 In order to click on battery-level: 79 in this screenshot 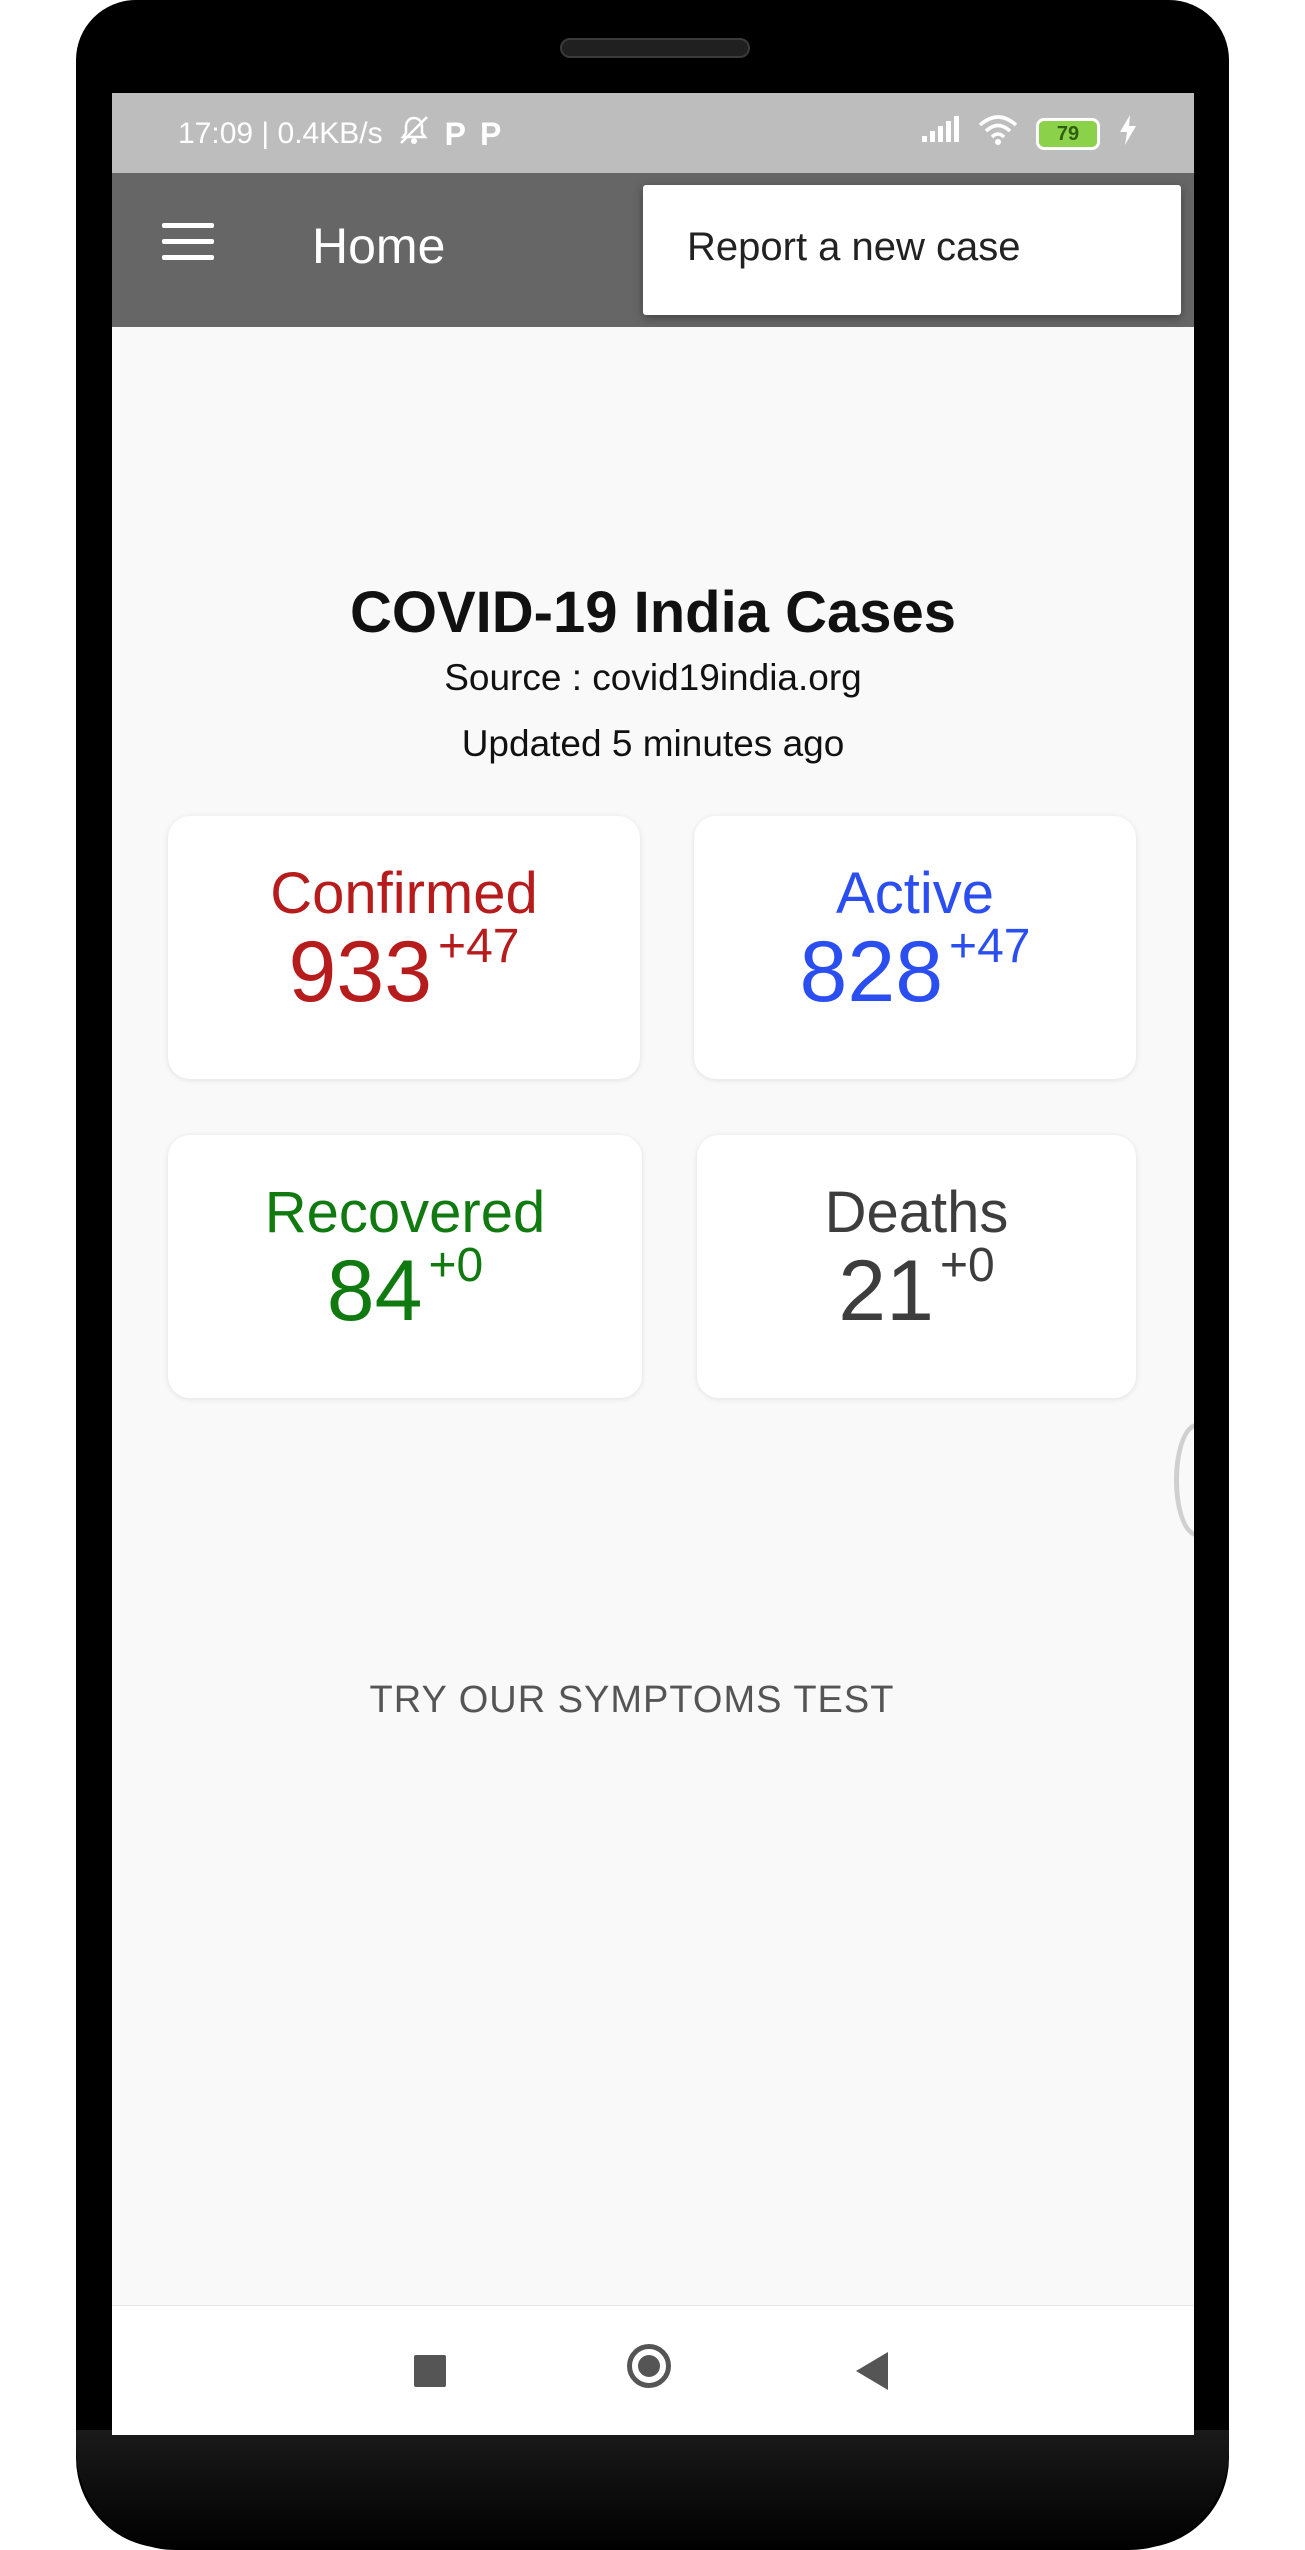, I will do `click(1068, 133)`.